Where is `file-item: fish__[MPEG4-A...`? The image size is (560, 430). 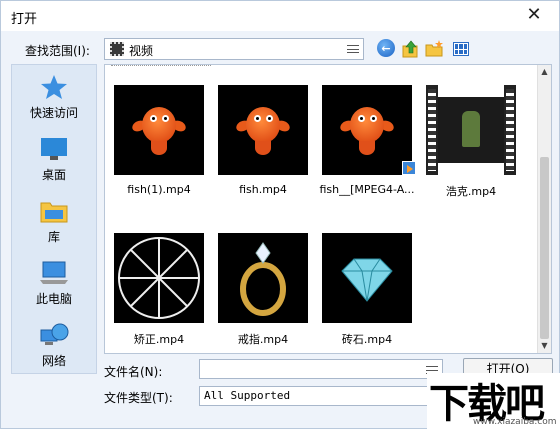 file-item: fish__[MPEG4-A... is located at coordinates (367, 145).